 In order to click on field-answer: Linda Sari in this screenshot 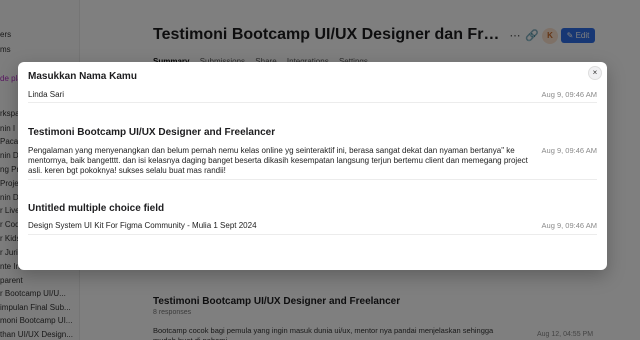, I will do `click(46, 94)`.